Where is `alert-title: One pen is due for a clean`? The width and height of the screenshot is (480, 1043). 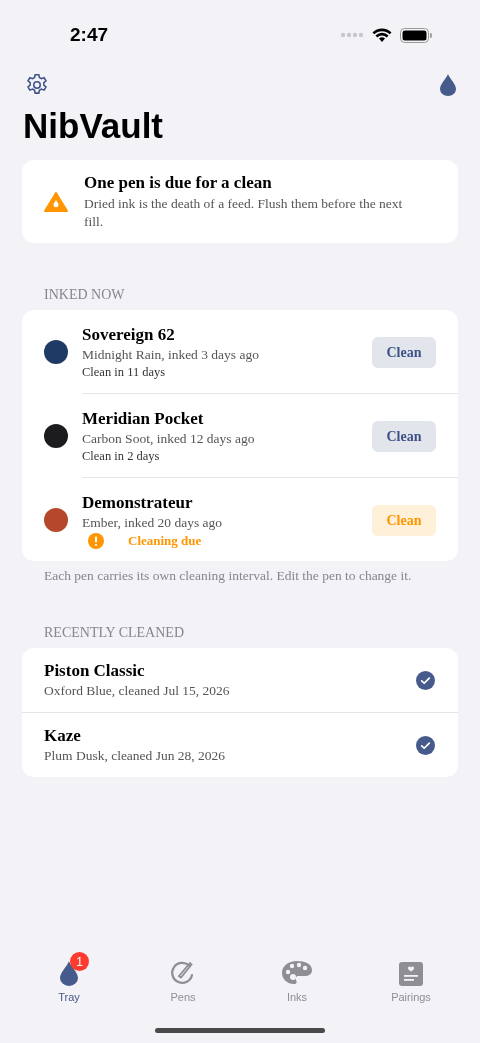
alert-title: One pen is due for a clean is located at coordinates (178, 183).